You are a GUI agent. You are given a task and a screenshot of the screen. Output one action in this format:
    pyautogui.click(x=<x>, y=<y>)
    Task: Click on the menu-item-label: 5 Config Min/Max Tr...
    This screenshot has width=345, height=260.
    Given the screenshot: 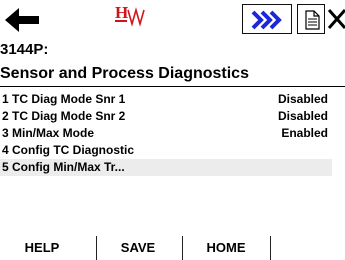 What is the action you would take?
    pyautogui.click(x=63, y=167)
    